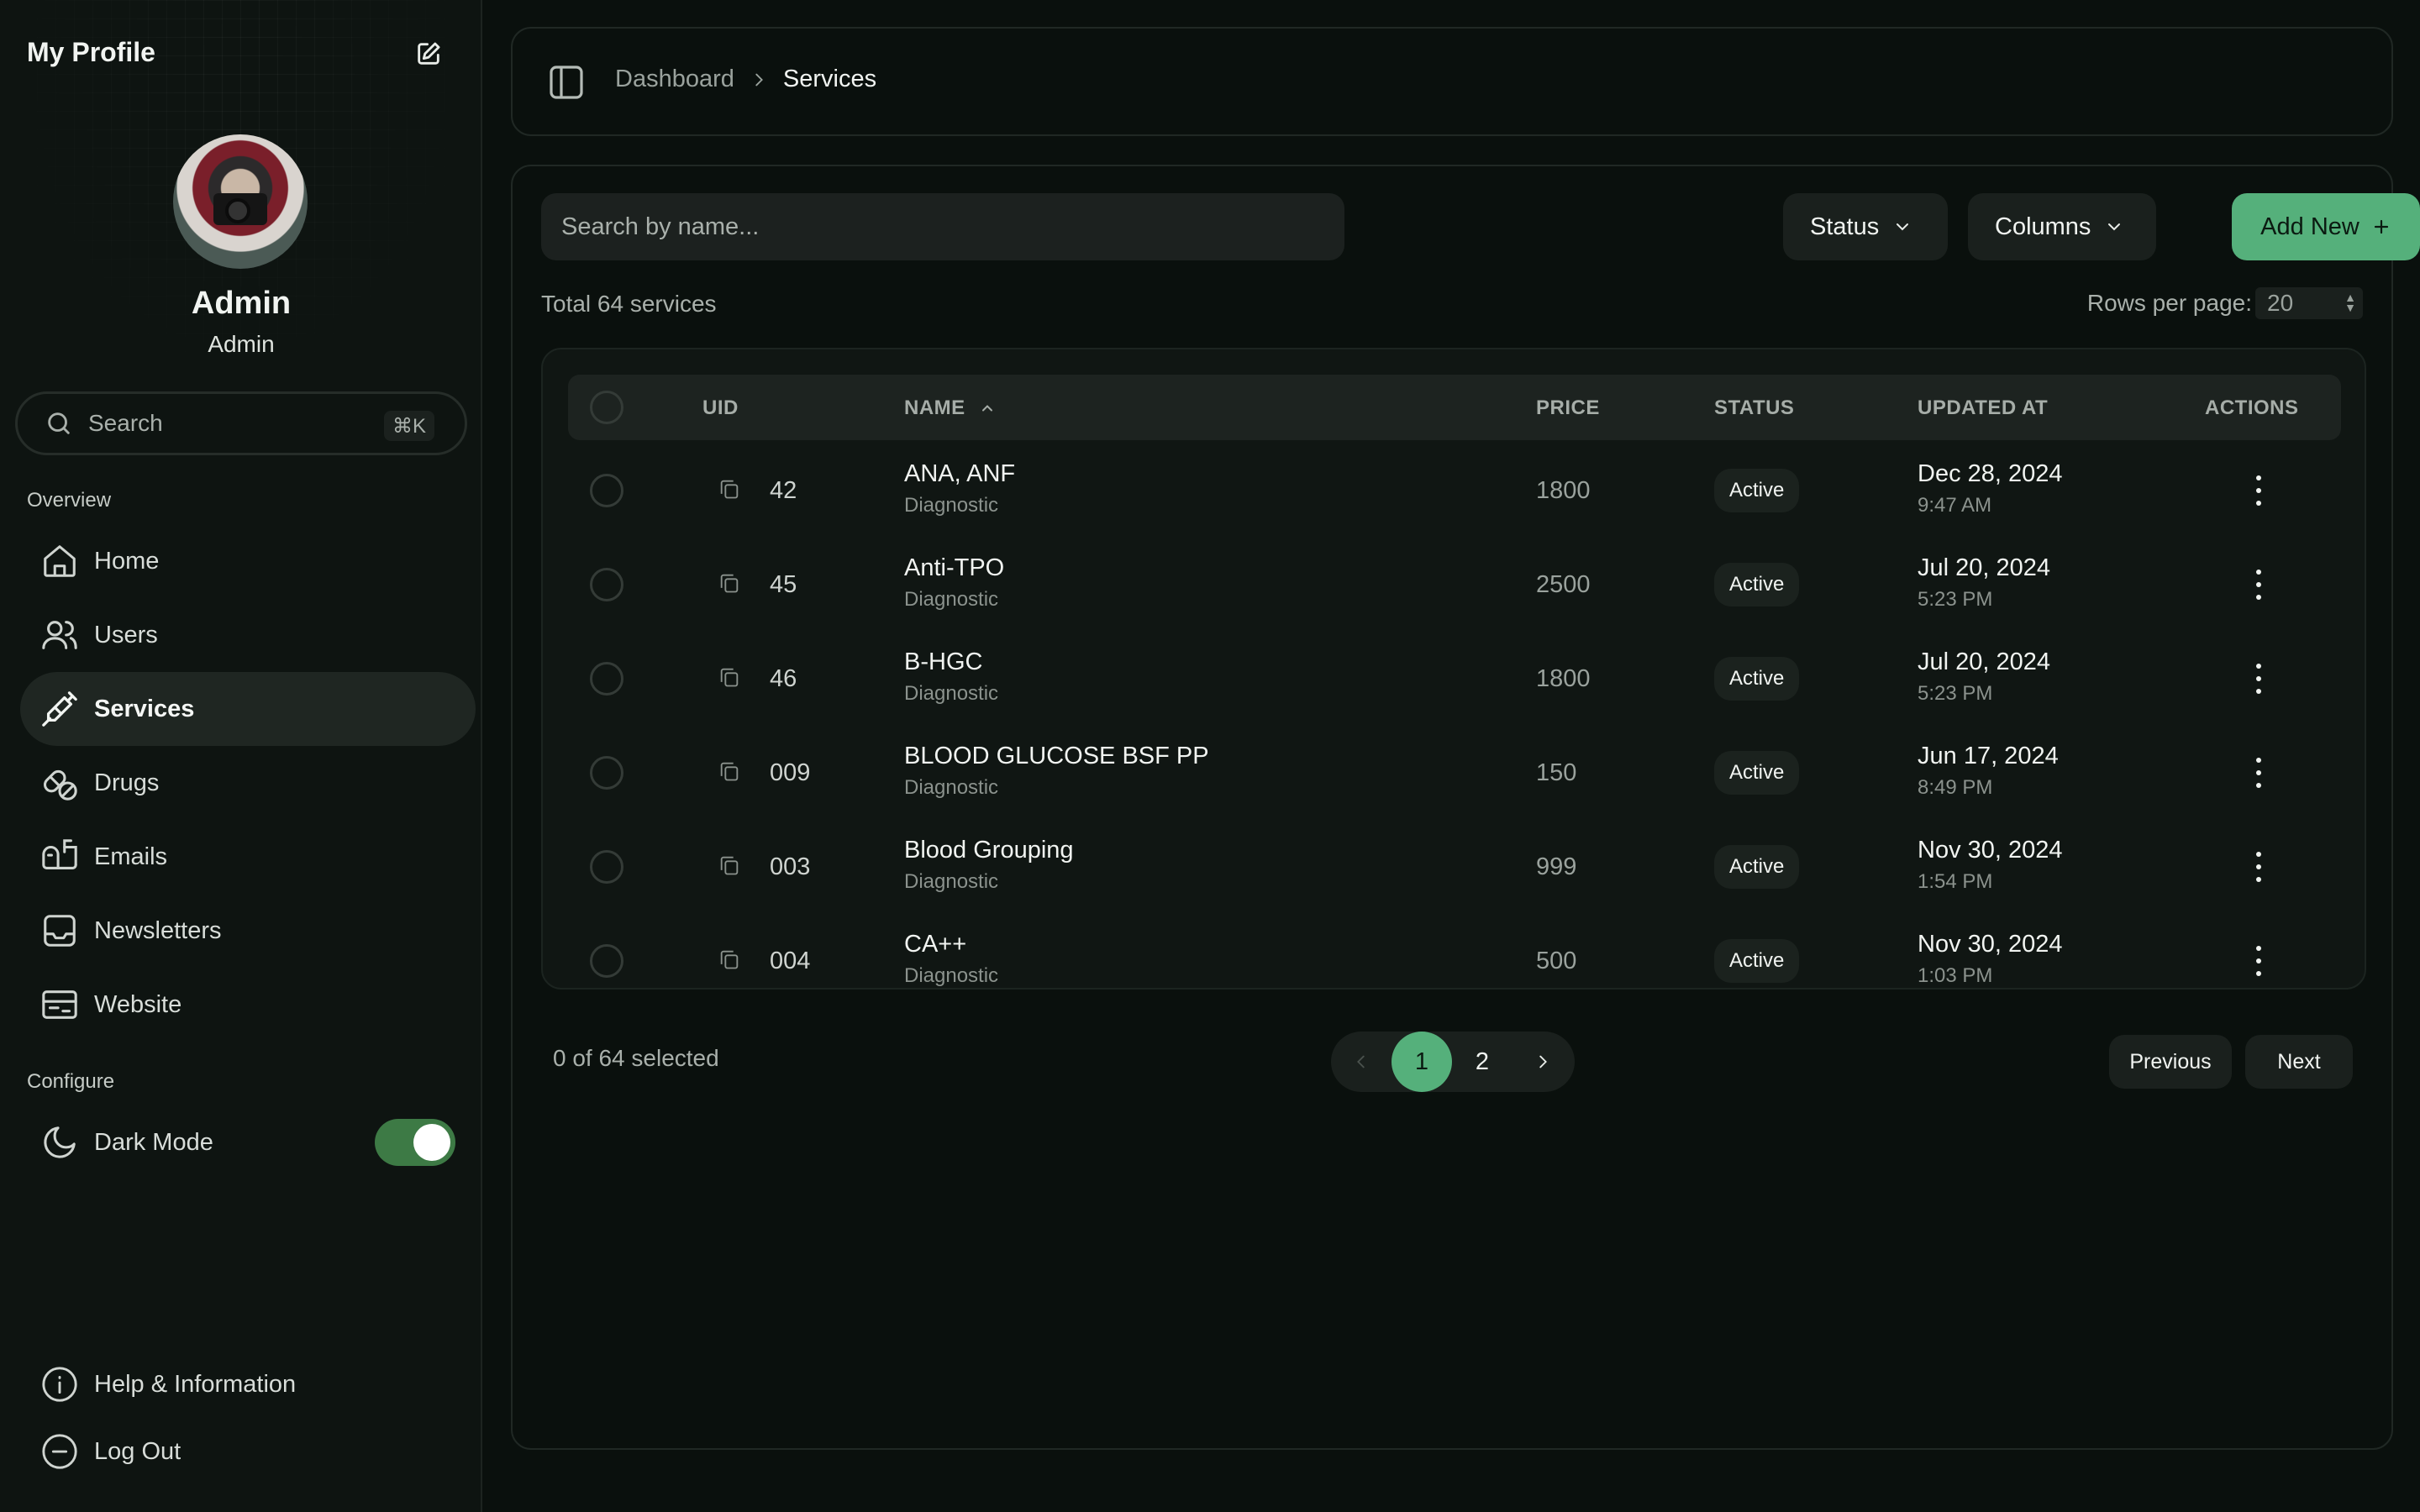 The height and width of the screenshot is (1512, 2420). Describe the element at coordinates (2350, 302) in the screenshot. I see `stepper-arrows-icon: ▲ ▼` at that location.